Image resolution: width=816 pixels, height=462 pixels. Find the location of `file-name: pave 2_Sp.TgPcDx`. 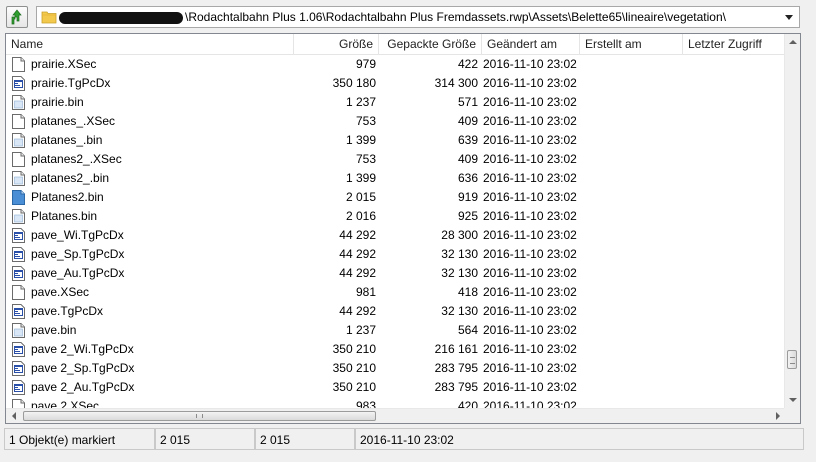

file-name: pave 2_Sp.TgPcDx is located at coordinates (83, 368).